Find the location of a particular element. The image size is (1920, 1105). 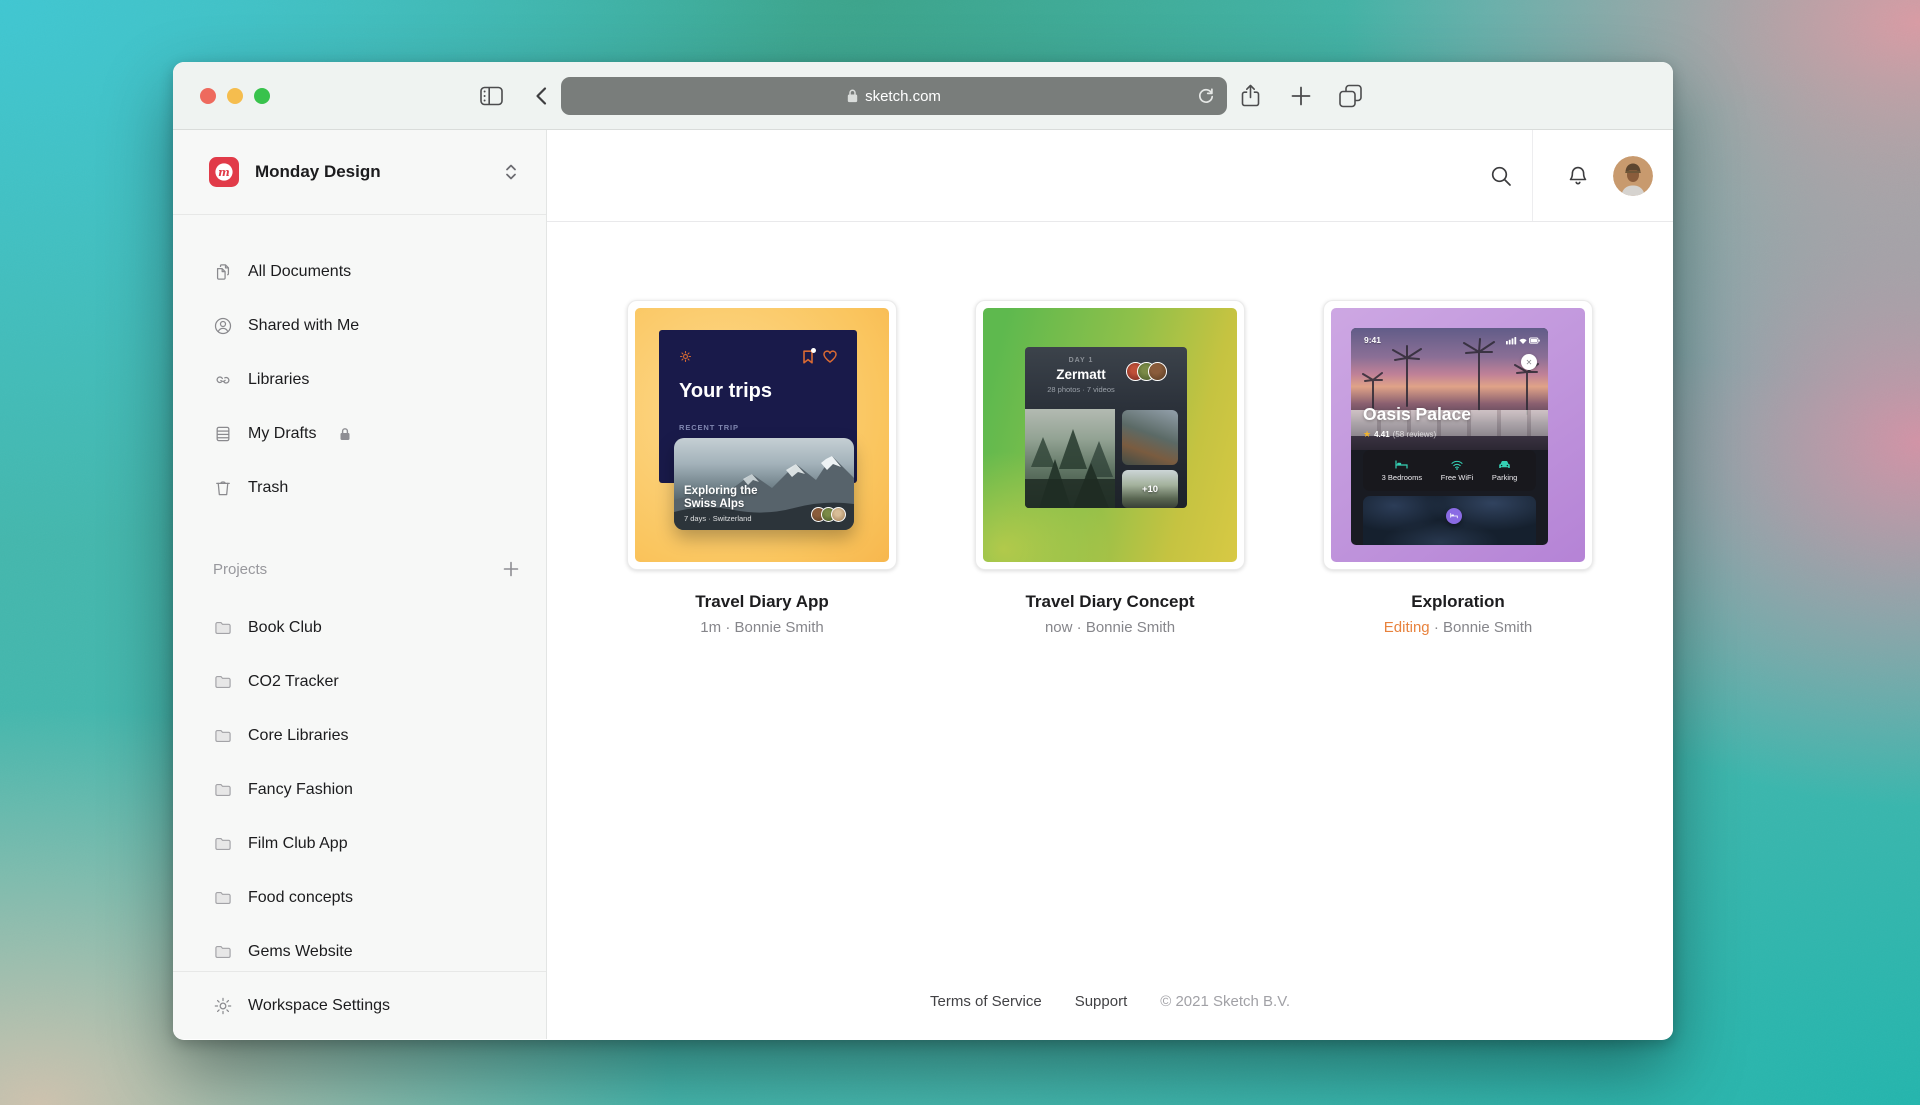

url-text: sketch.com is located at coordinates (903, 96).